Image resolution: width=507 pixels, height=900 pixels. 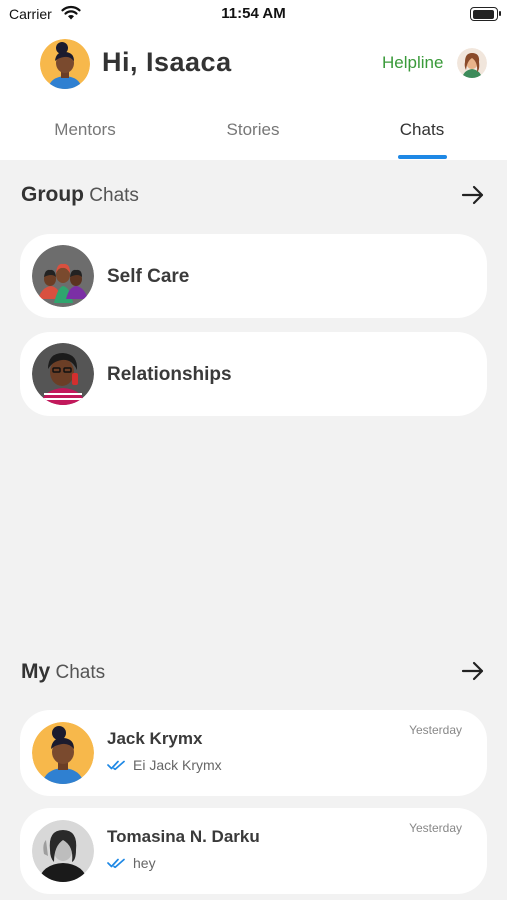 I want to click on my-chats-heading: My Chats, so click(x=63, y=672).